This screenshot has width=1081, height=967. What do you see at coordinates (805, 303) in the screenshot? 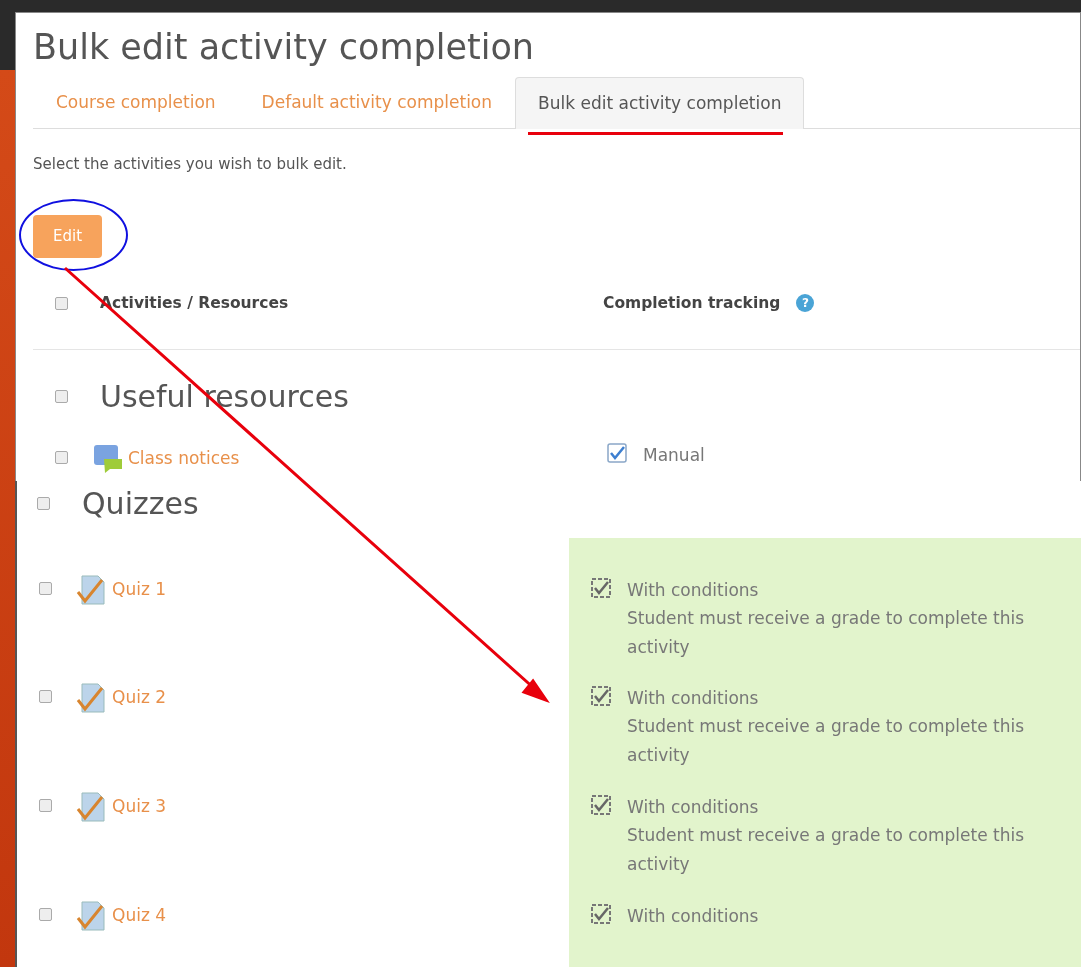
I see `help-icon: ?` at bounding box center [805, 303].